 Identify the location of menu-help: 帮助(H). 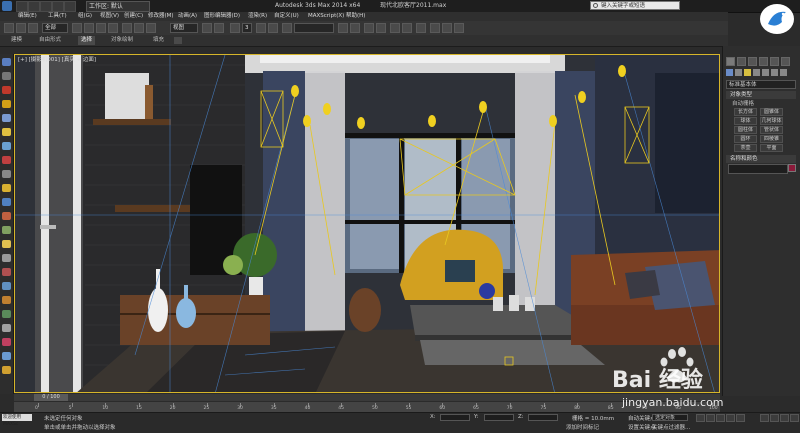
(355, 16).